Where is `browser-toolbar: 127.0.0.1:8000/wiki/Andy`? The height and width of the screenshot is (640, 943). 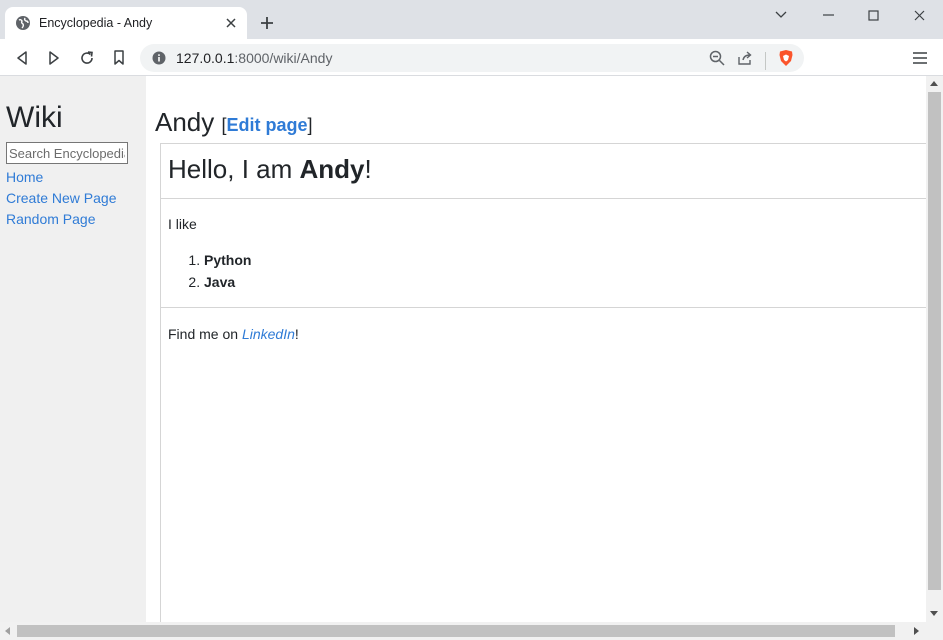 browser-toolbar: 127.0.0.1:8000/wiki/Andy is located at coordinates (471, 57).